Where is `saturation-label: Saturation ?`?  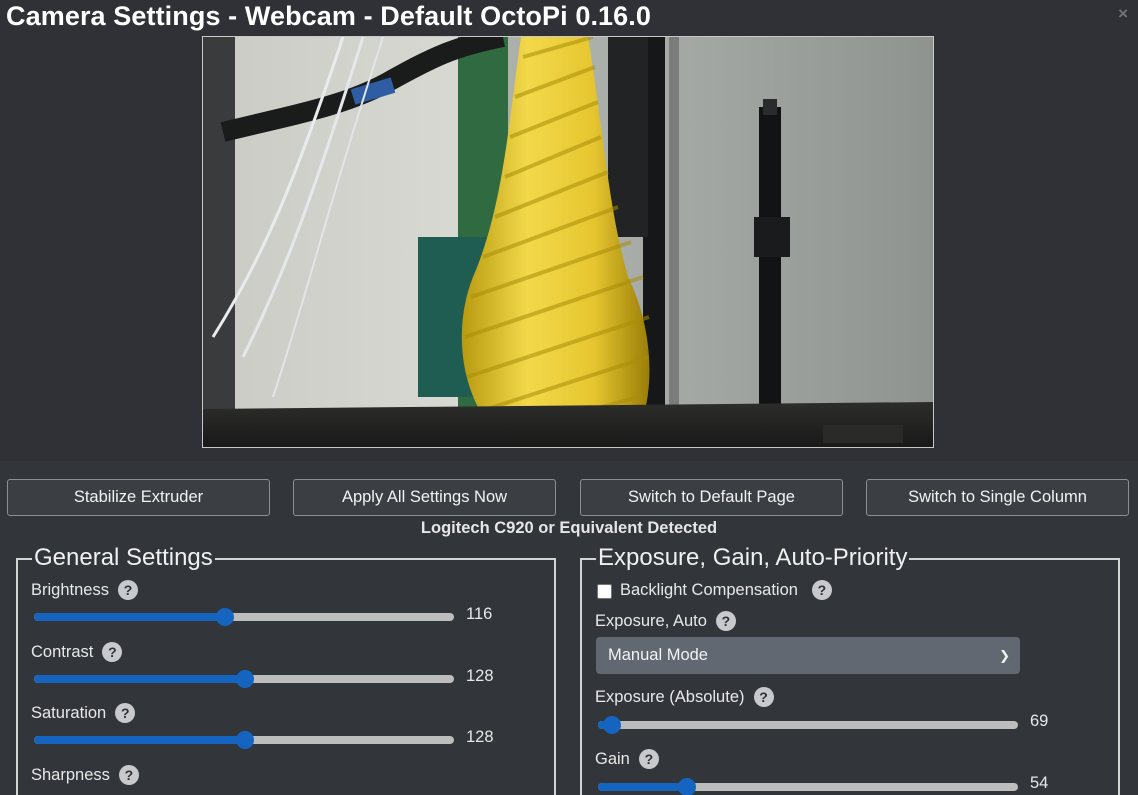 saturation-label: Saturation ? is located at coordinates (83, 713).